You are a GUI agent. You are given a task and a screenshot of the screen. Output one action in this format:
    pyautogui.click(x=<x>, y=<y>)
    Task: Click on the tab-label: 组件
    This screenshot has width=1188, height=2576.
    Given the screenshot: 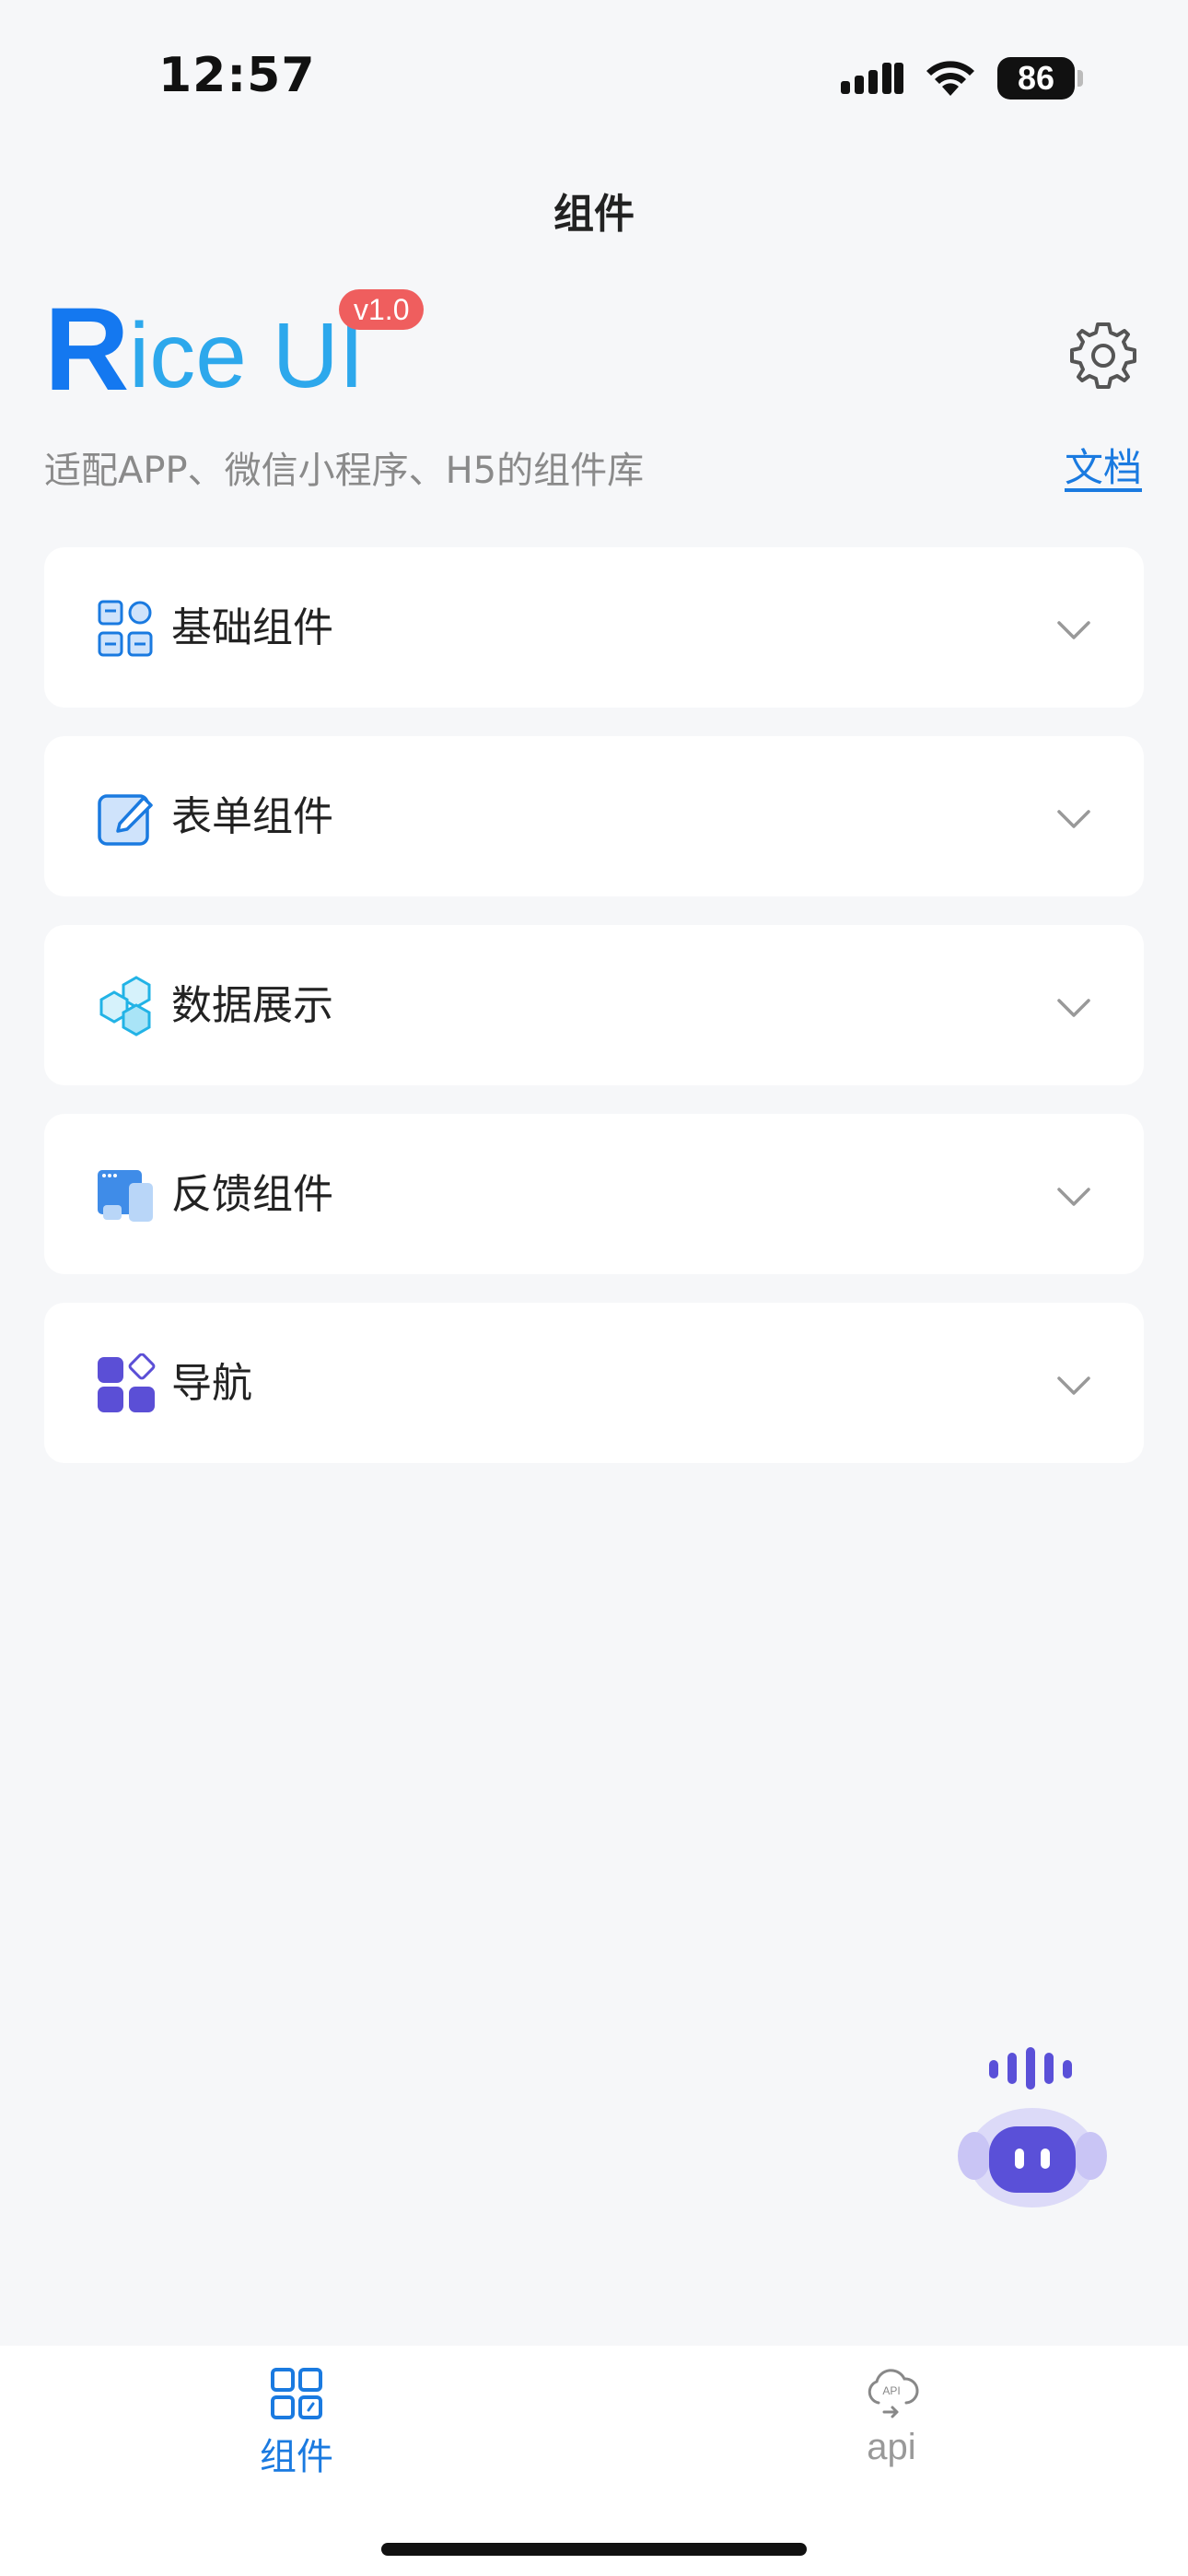 What is the action you would take?
    pyautogui.click(x=296, y=2457)
    